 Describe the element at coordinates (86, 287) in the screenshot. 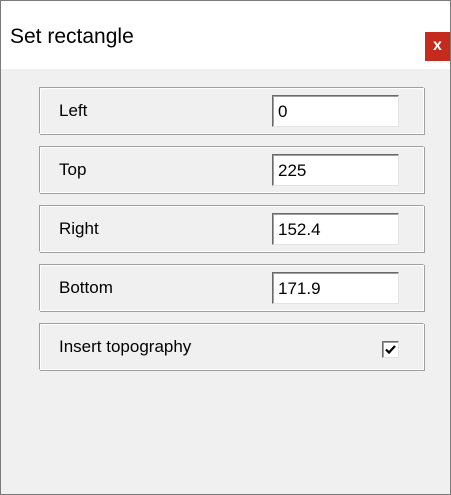

I see `bottom-label: Bottom` at that location.